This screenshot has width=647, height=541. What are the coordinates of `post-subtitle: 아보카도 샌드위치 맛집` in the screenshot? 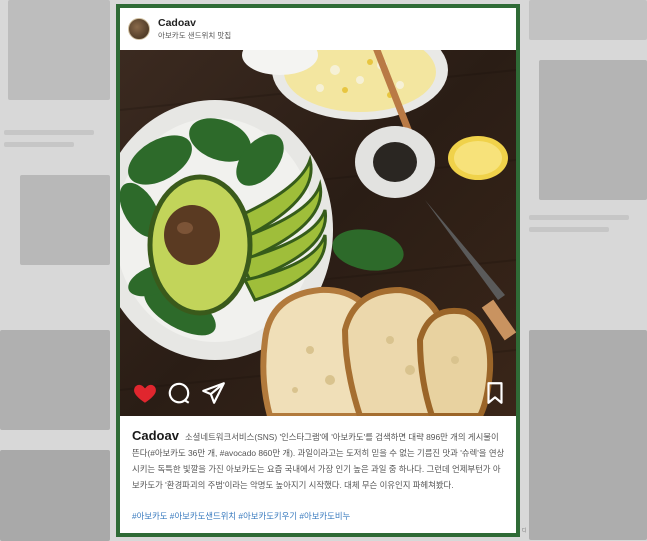 It's located at (195, 35).